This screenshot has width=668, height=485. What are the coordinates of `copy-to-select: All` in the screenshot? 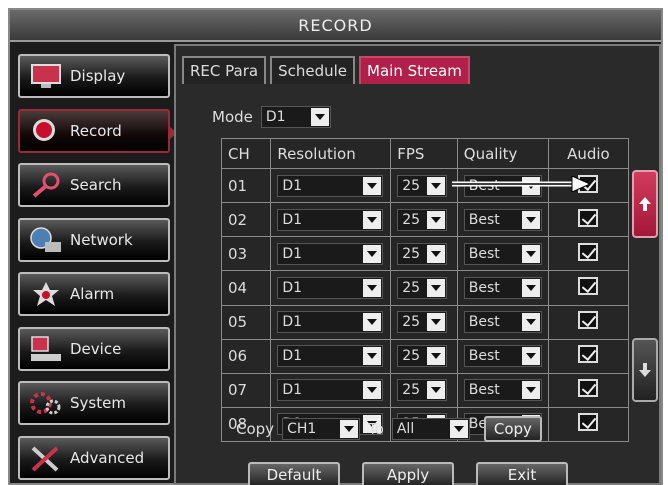 It's located at (430, 429).